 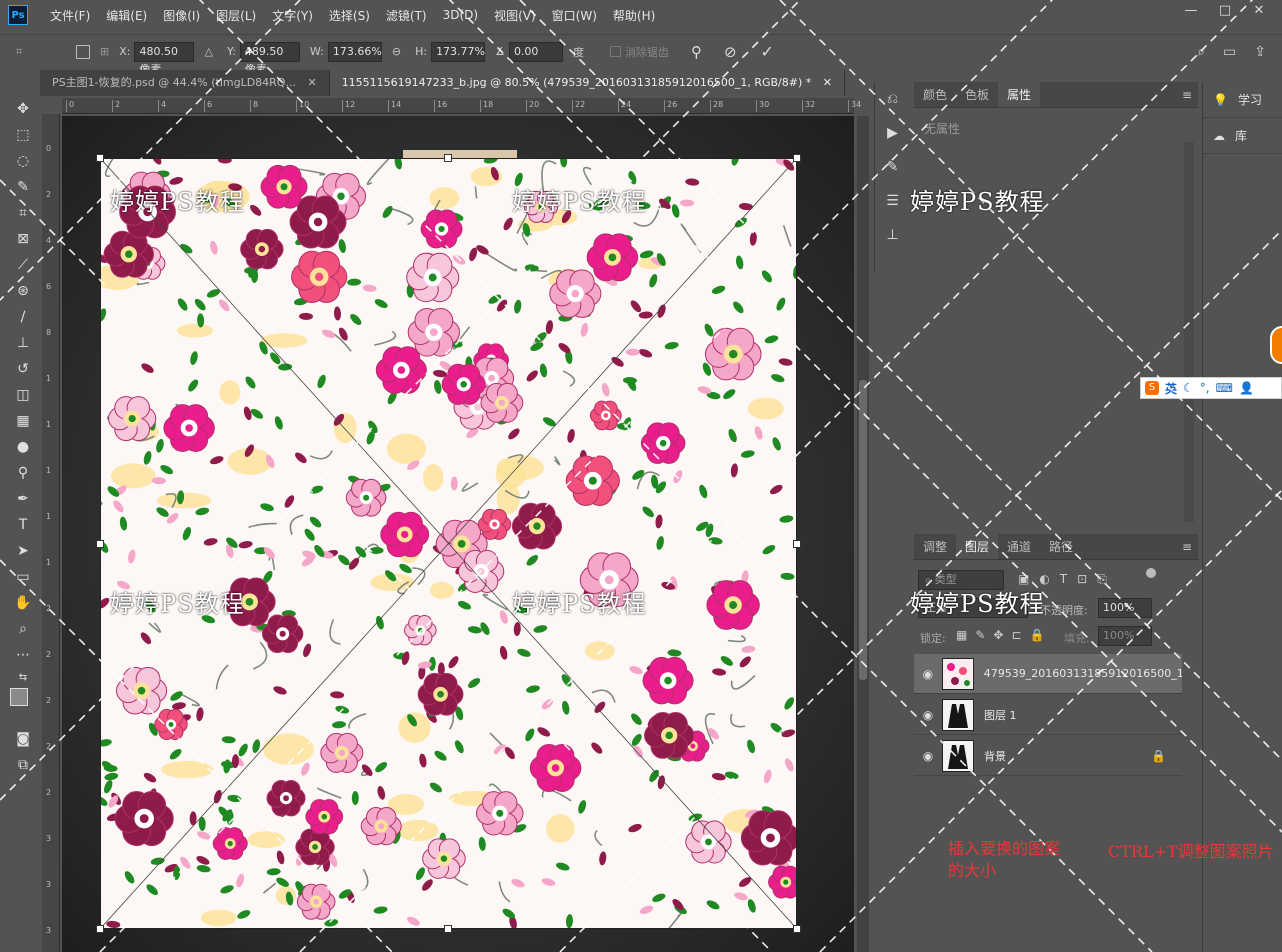 I want to click on menu-edit: 编辑(E), so click(x=126, y=15).